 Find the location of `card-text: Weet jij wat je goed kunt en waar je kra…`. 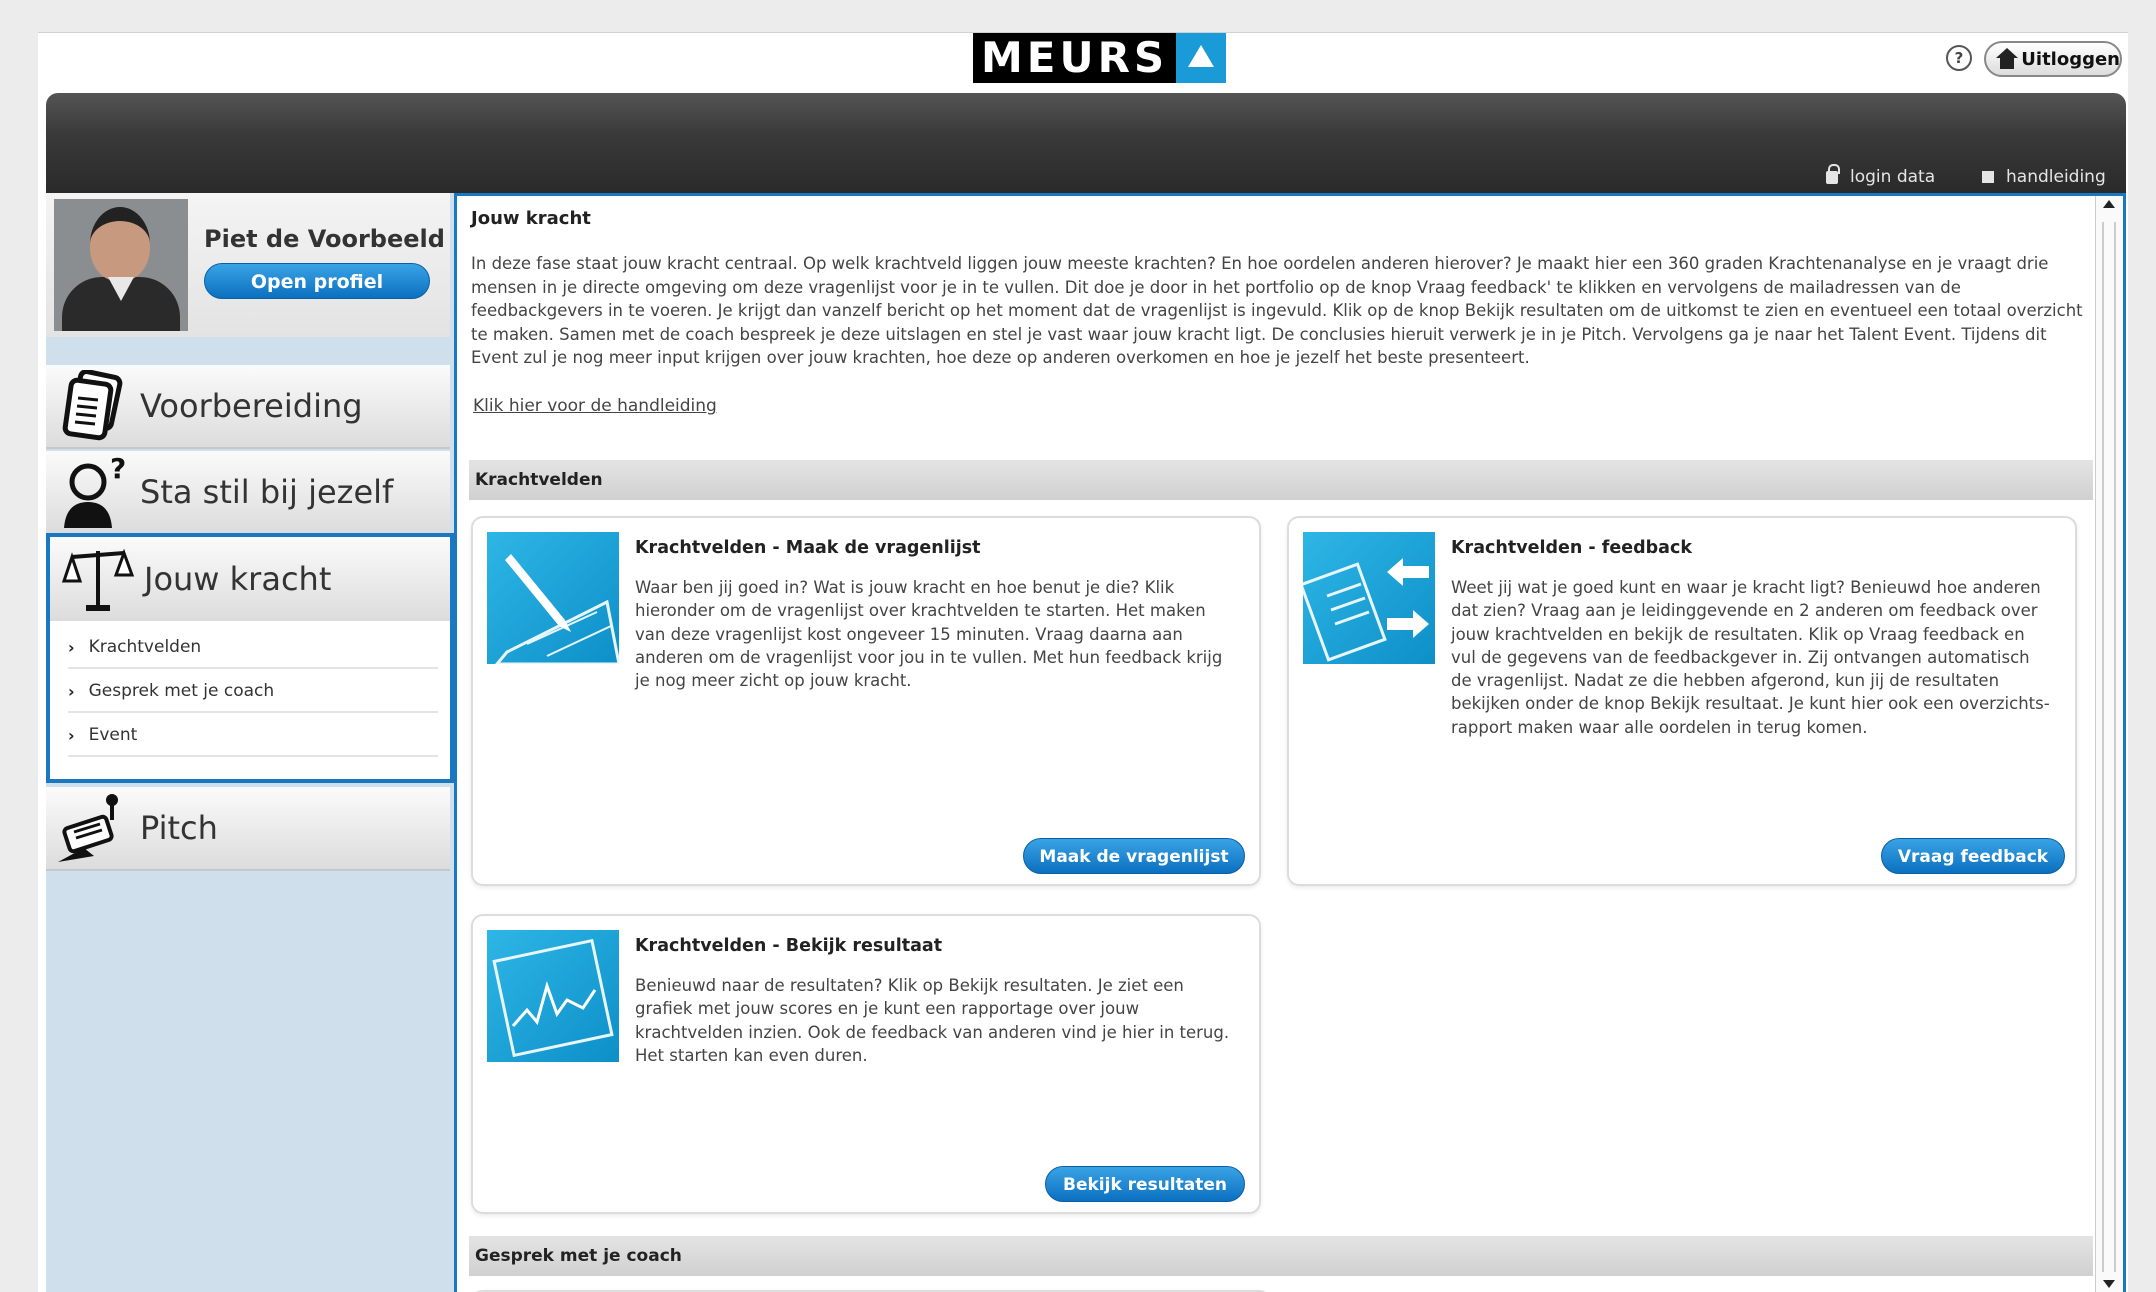

card-text: Weet jij wat je goed kunt en waar je kra… is located at coordinates (1750, 657).